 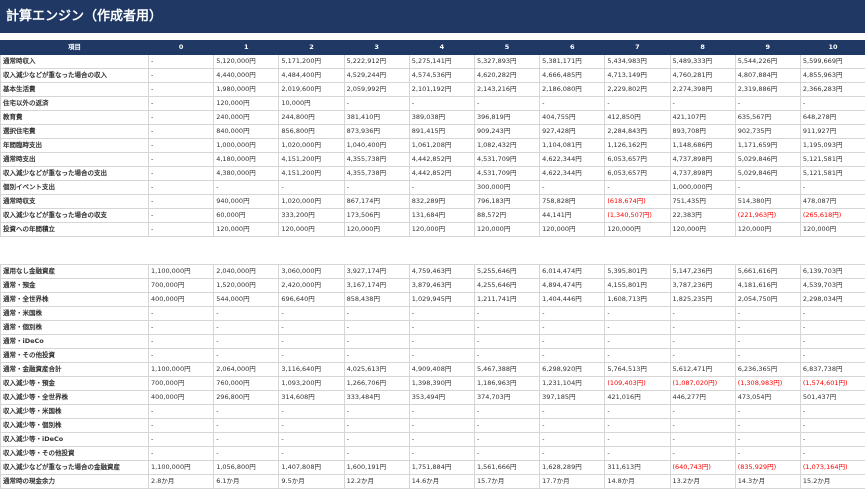 What do you see at coordinates (702, 398) in the screenshot?
I see `cell-year-8: 446,277円` at bounding box center [702, 398].